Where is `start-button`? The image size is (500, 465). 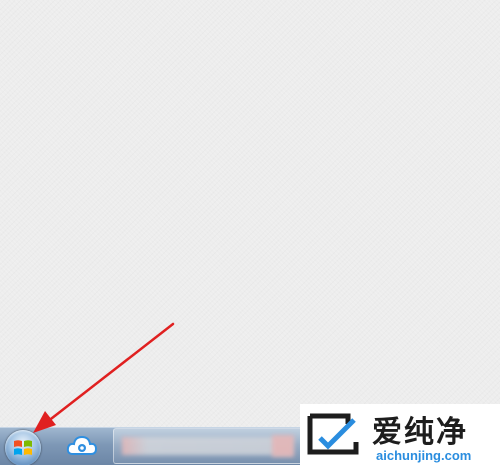
start-button is located at coordinates (23, 447).